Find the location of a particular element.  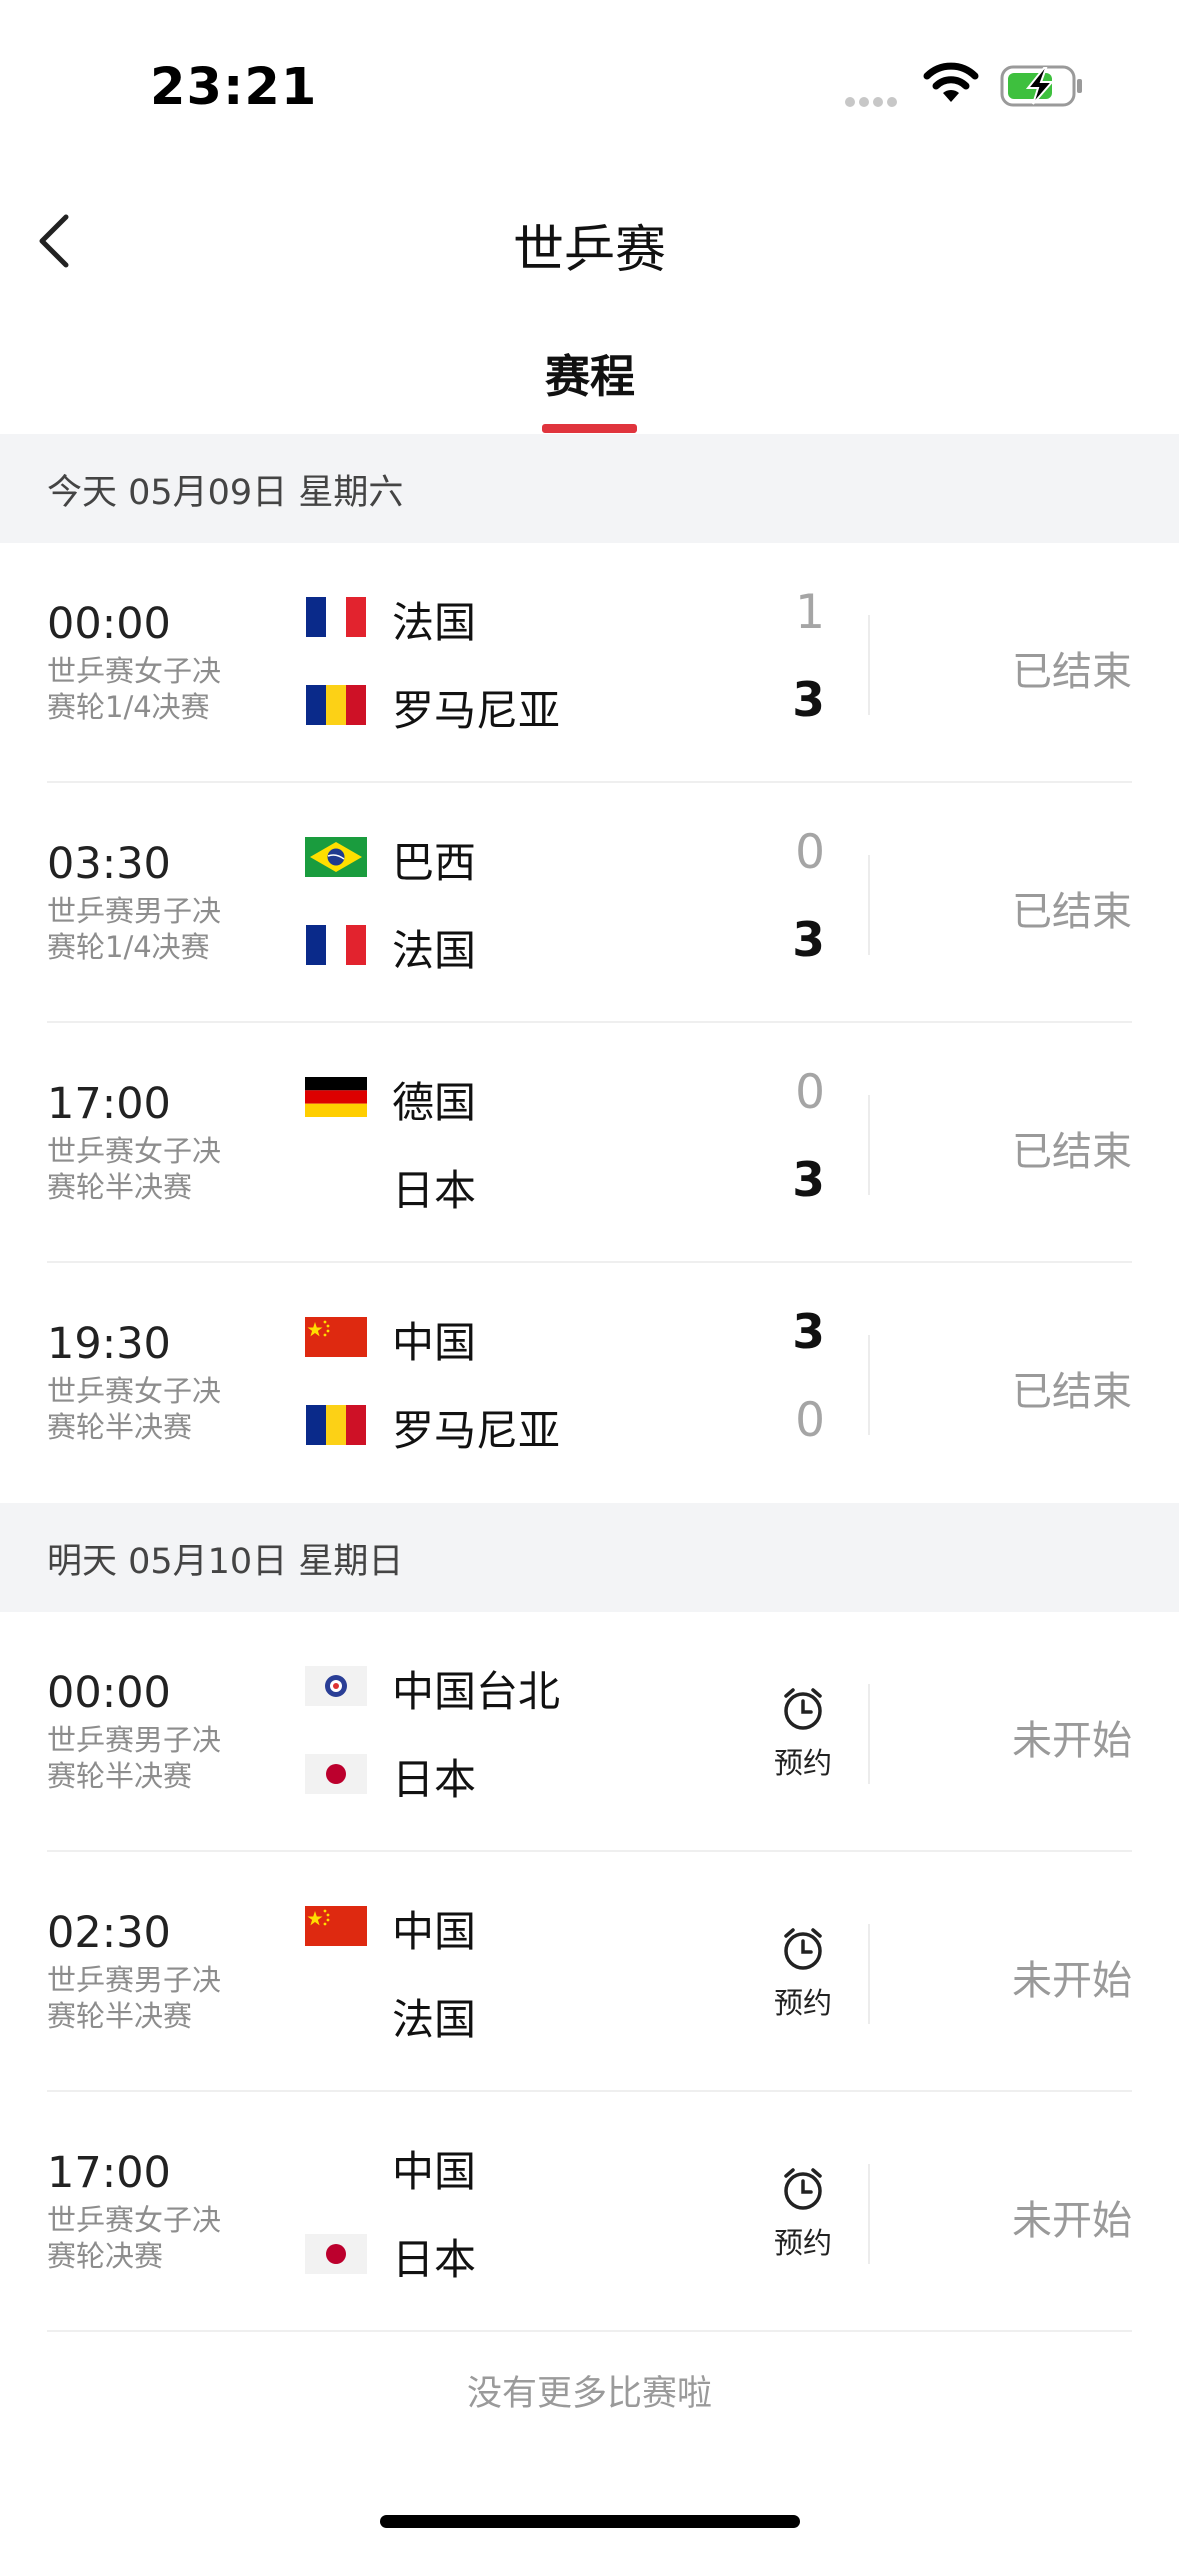

status-time: 23:21 is located at coordinates (234, 87).